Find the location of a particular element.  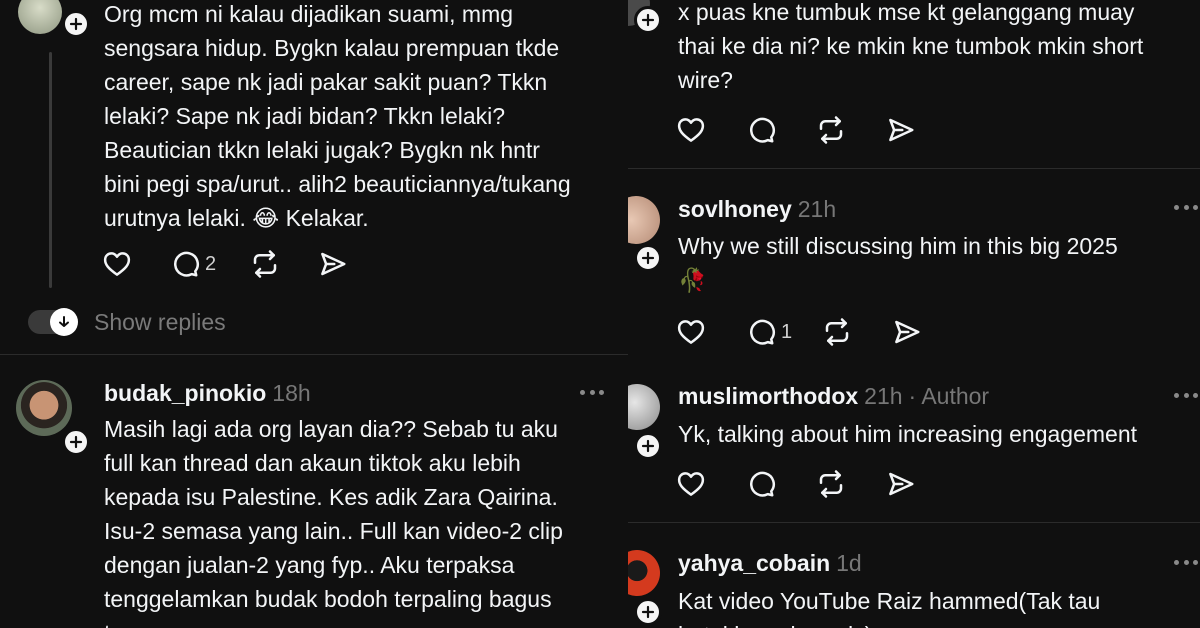

post-actions: 1 is located at coordinates (799, 332).